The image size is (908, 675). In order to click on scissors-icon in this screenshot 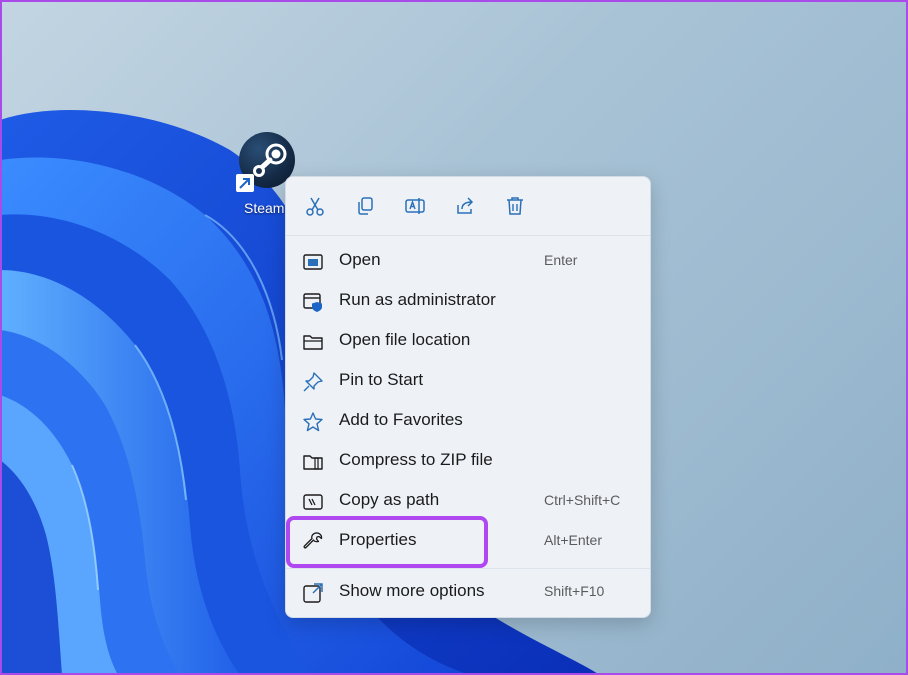, I will do `click(315, 206)`.